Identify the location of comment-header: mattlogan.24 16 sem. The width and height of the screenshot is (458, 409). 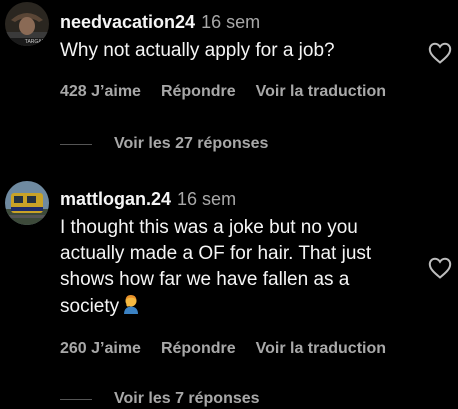
(148, 199).